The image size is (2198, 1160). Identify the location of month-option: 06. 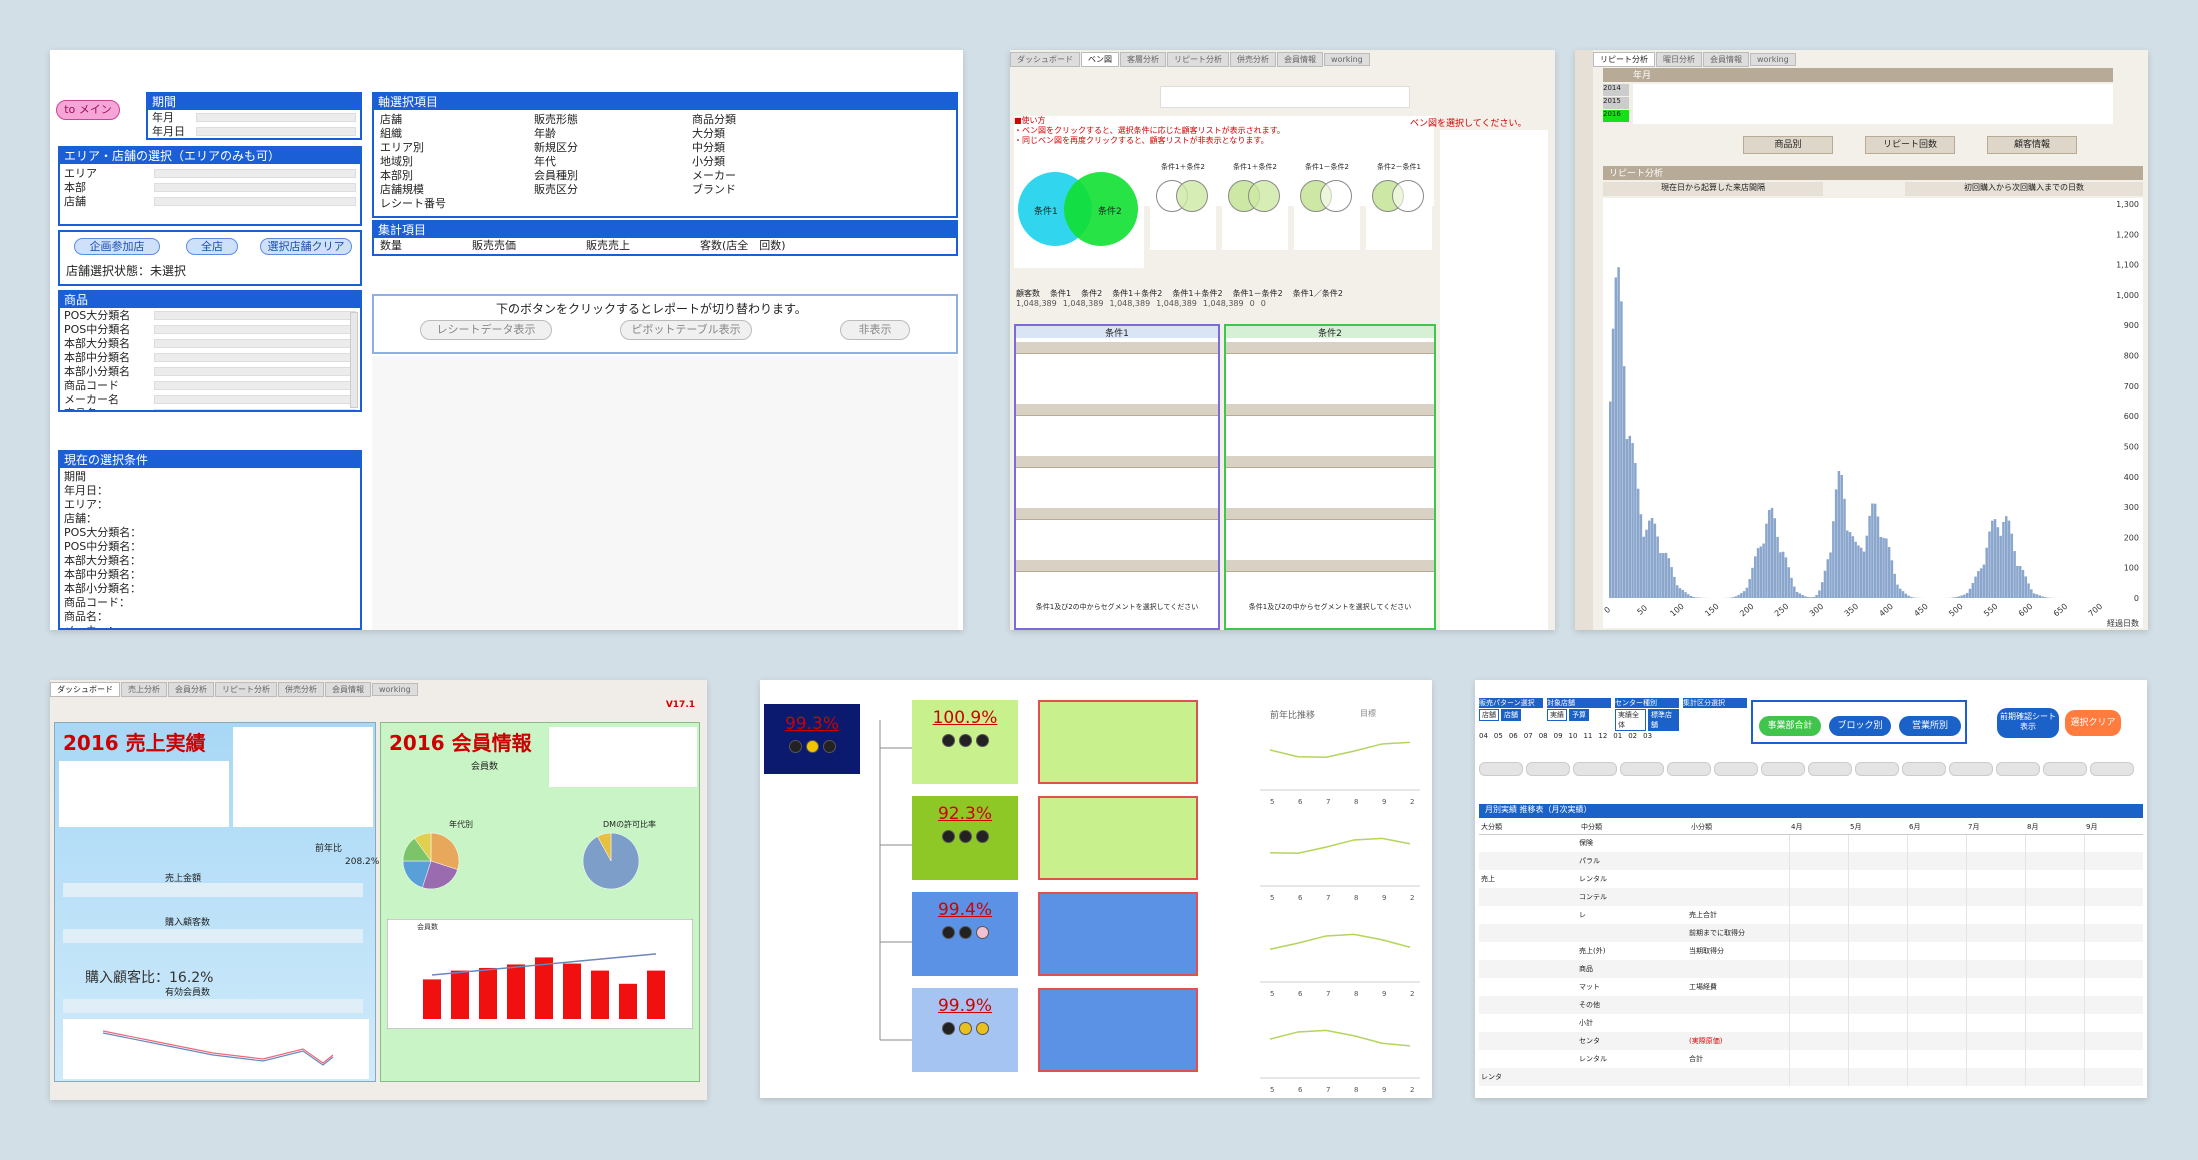
(1513, 736).